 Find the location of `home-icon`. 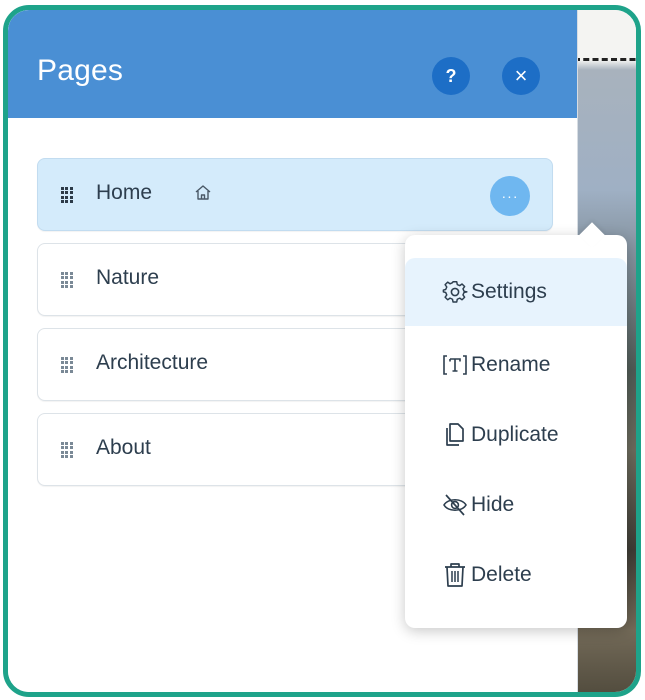

home-icon is located at coordinates (203, 192).